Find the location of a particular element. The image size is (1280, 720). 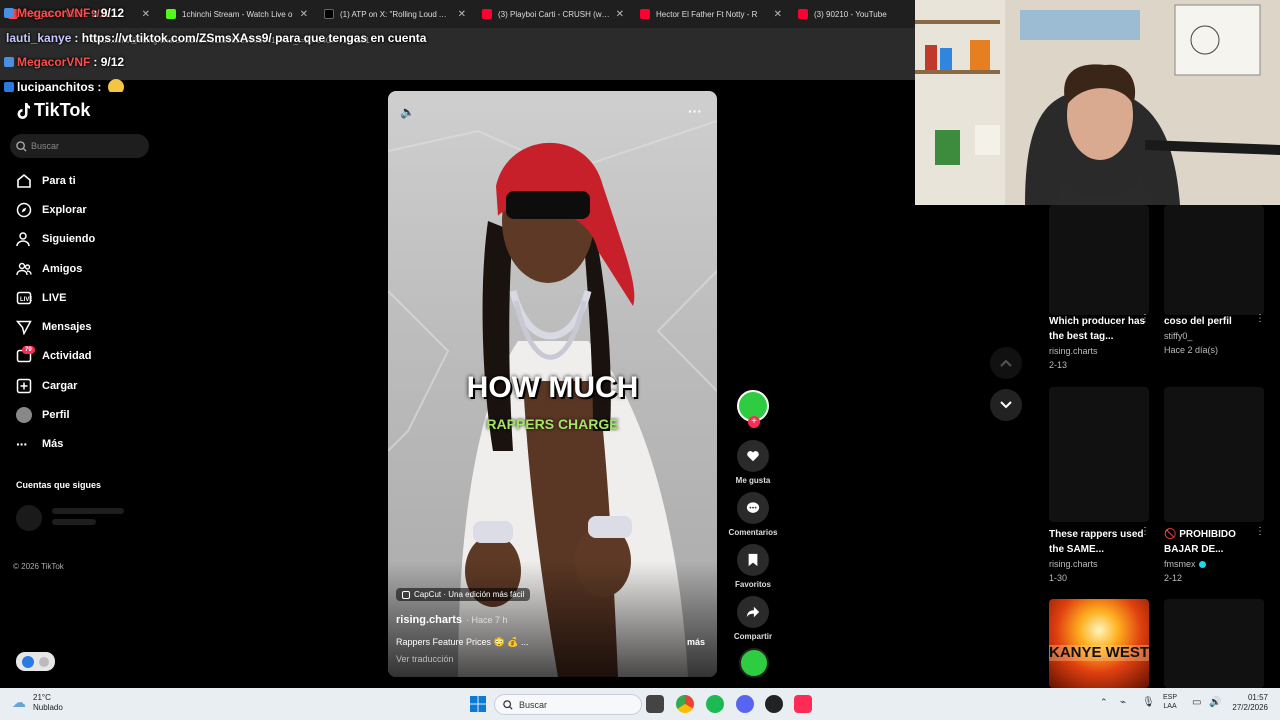

browser-tab: Hector El Father Ft Notty - R ✕ is located at coordinates (711, 14).